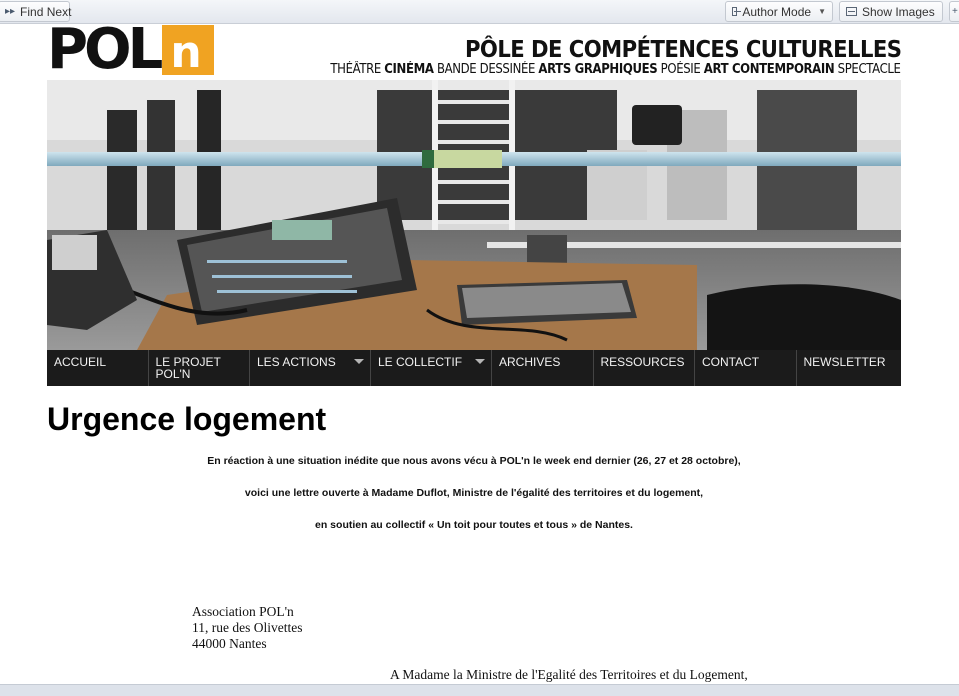 Image resolution: width=959 pixels, height=696 pixels. I want to click on nav-item-contact: CONTACT, so click(746, 368).